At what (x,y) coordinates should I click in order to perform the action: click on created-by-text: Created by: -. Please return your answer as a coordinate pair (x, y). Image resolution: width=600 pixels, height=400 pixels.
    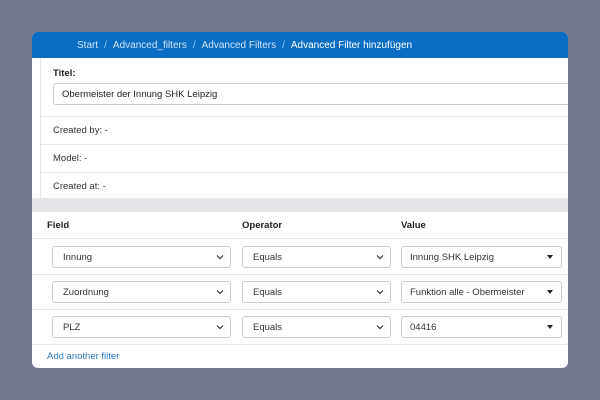
    Looking at the image, I should click on (80, 130).